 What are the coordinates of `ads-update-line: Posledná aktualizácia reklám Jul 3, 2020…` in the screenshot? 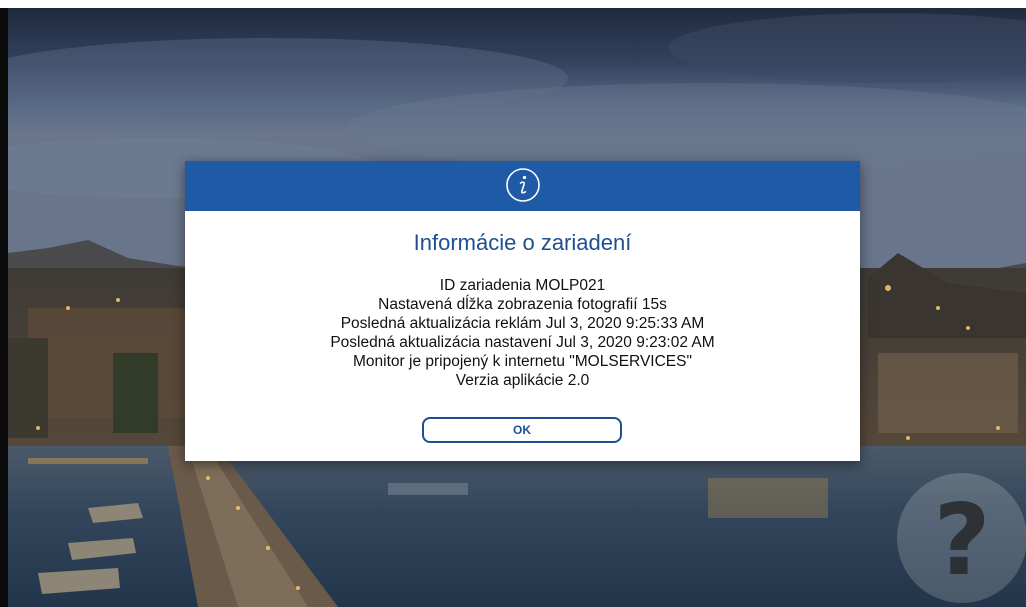 It's located at (522, 323).